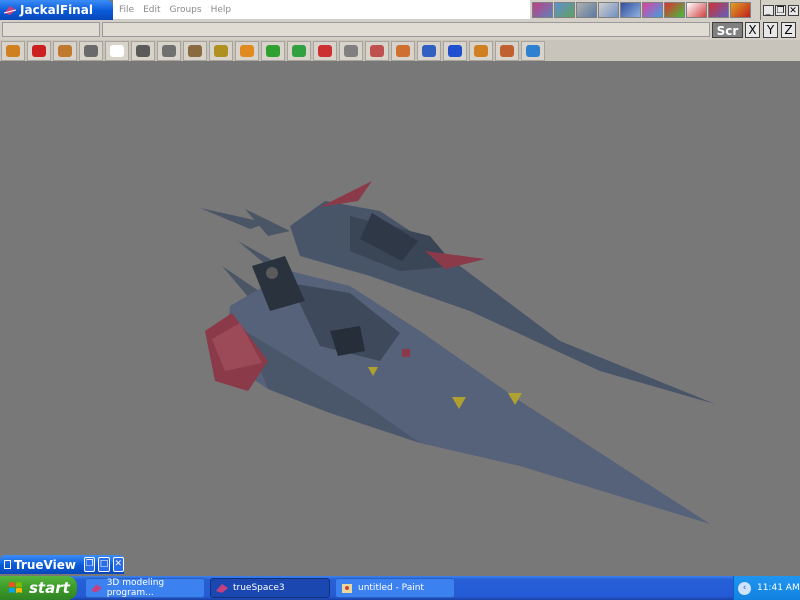 The height and width of the screenshot is (600, 800). I want to click on plane-tool, so click(507, 50).